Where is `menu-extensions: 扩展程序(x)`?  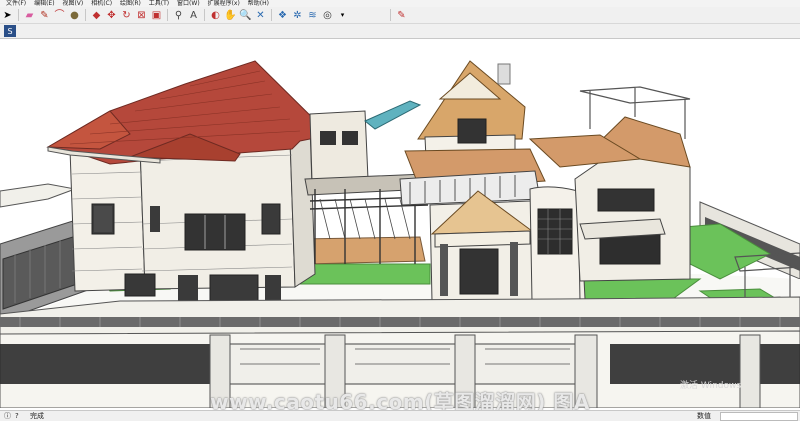 menu-extensions: 扩展程序(x) is located at coordinates (224, 3).